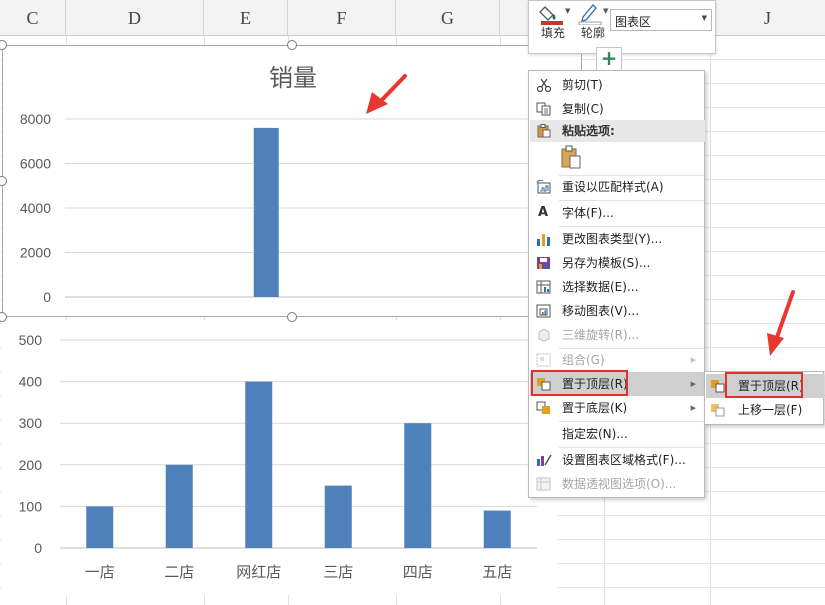 The image size is (825, 605). I want to click on menu-item-cut-label: 剪切(T), so click(582, 85).